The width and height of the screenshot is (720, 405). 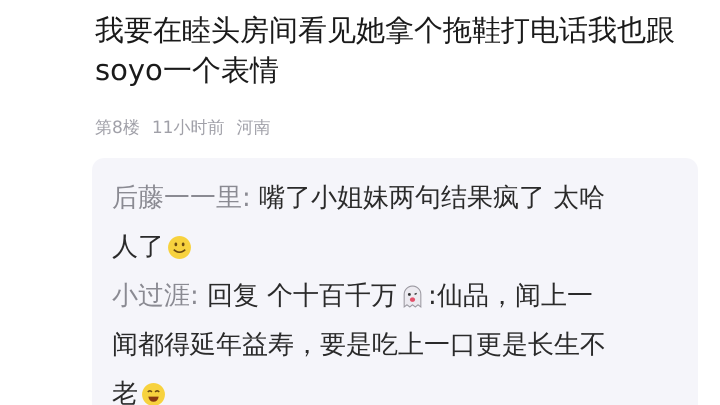 What do you see at coordinates (432, 198) in the screenshot?
I see `reply-text: 嘴了小姐妹两句结果疯了 太哈` at bounding box center [432, 198].